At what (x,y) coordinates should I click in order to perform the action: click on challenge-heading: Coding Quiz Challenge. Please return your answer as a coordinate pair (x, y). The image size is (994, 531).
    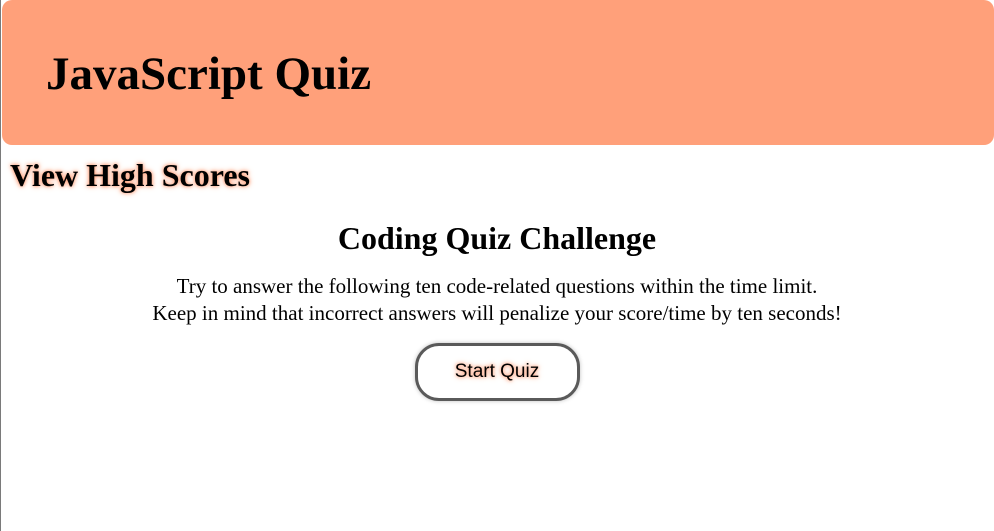
    Looking at the image, I should click on (497, 238).